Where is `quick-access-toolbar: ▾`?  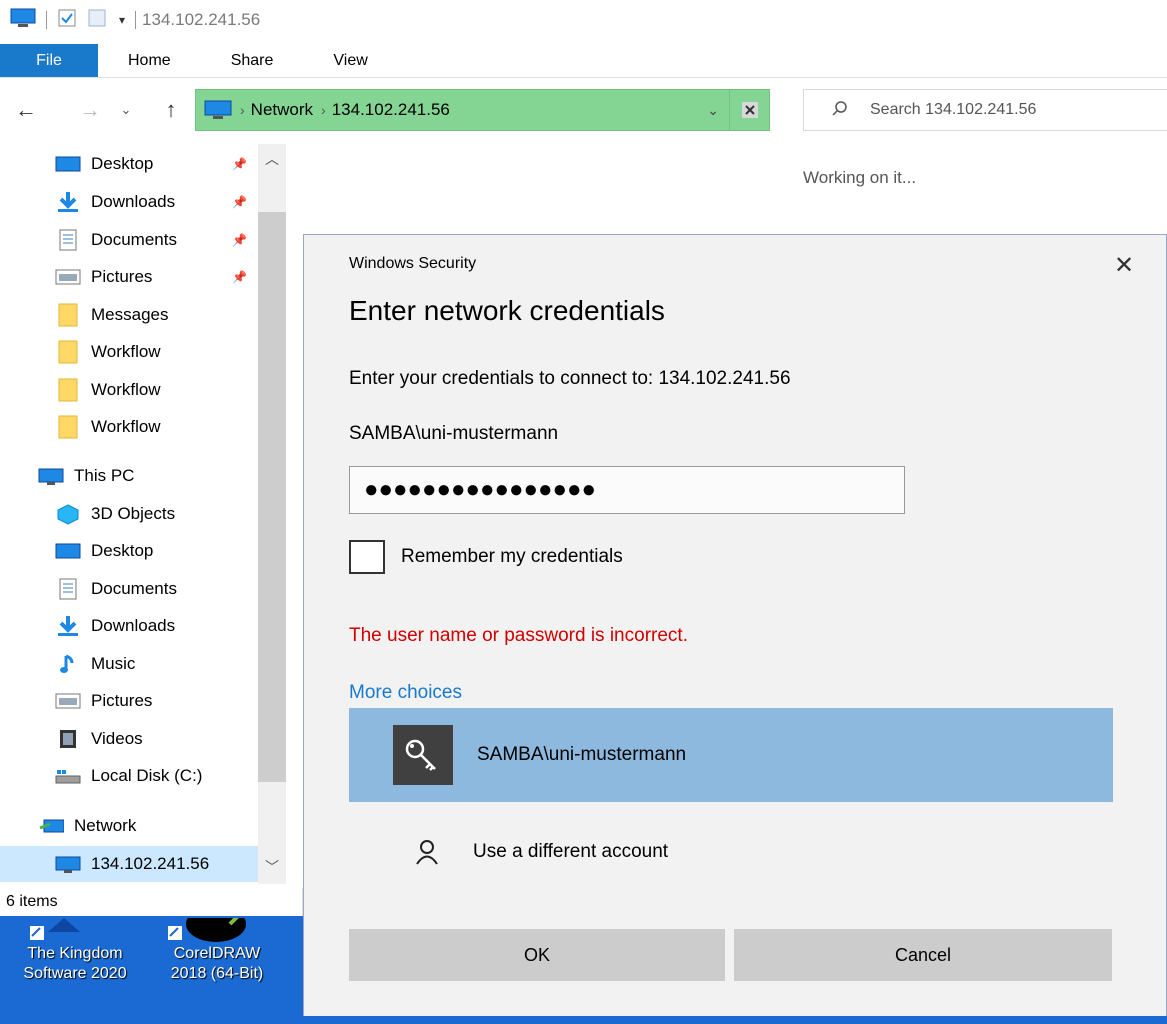 quick-access-toolbar: ▾ is located at coordinates (68, 20).